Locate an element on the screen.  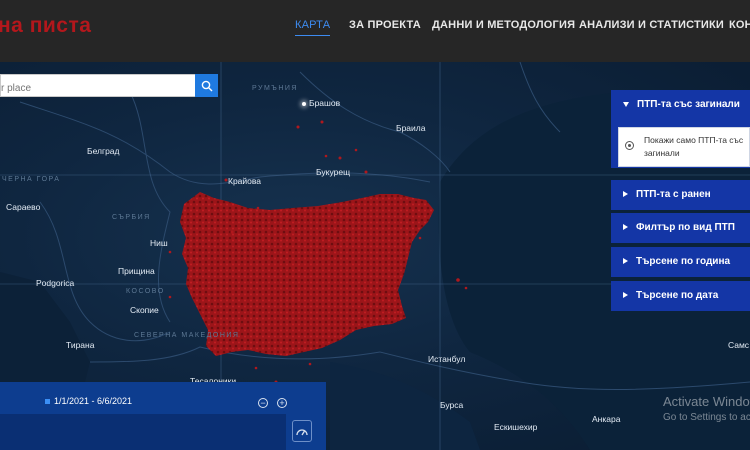
city-label: Тирана is located at coordinates (80, 345).